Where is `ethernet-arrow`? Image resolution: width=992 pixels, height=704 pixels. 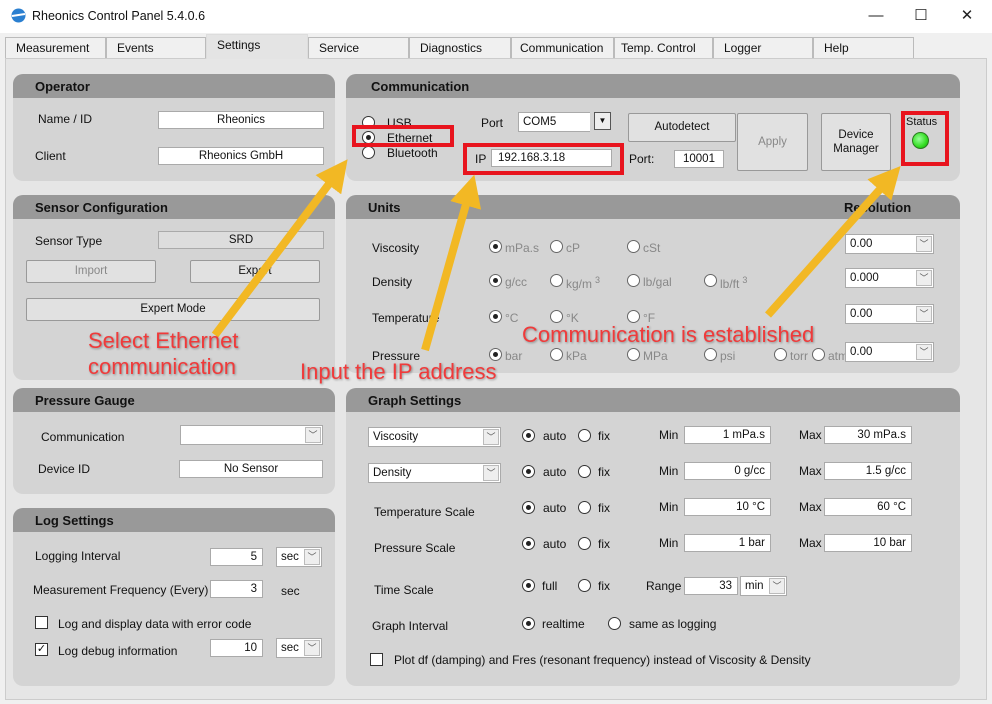 ethernet-arrow is located at coordinates (279, 248).